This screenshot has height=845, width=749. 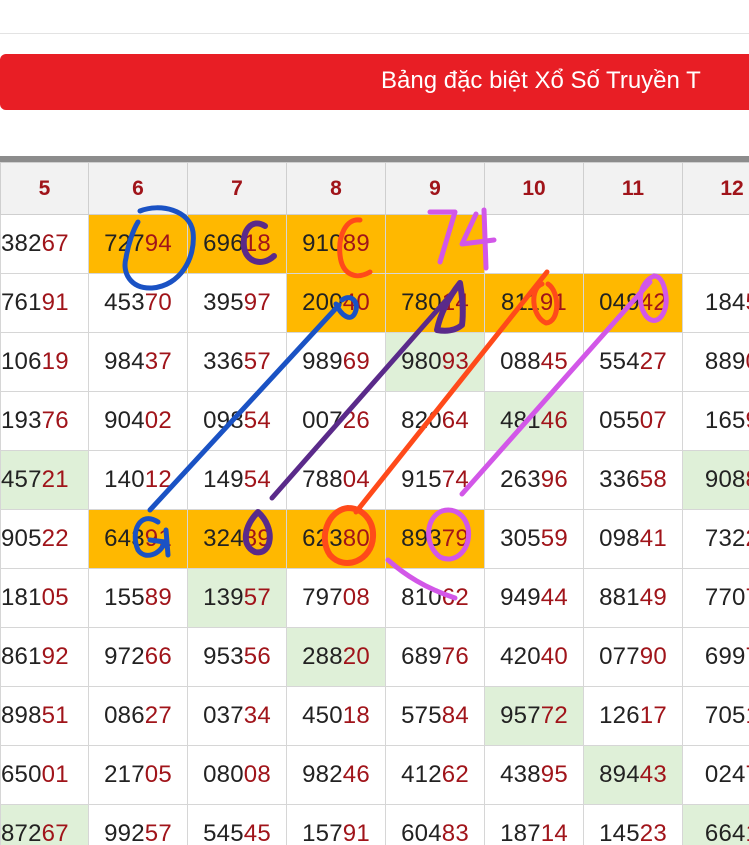 What do you see at coordinates (55, 832) in the screenshot?
I see `number-suffix: 67` at bounding box center [55, 832].